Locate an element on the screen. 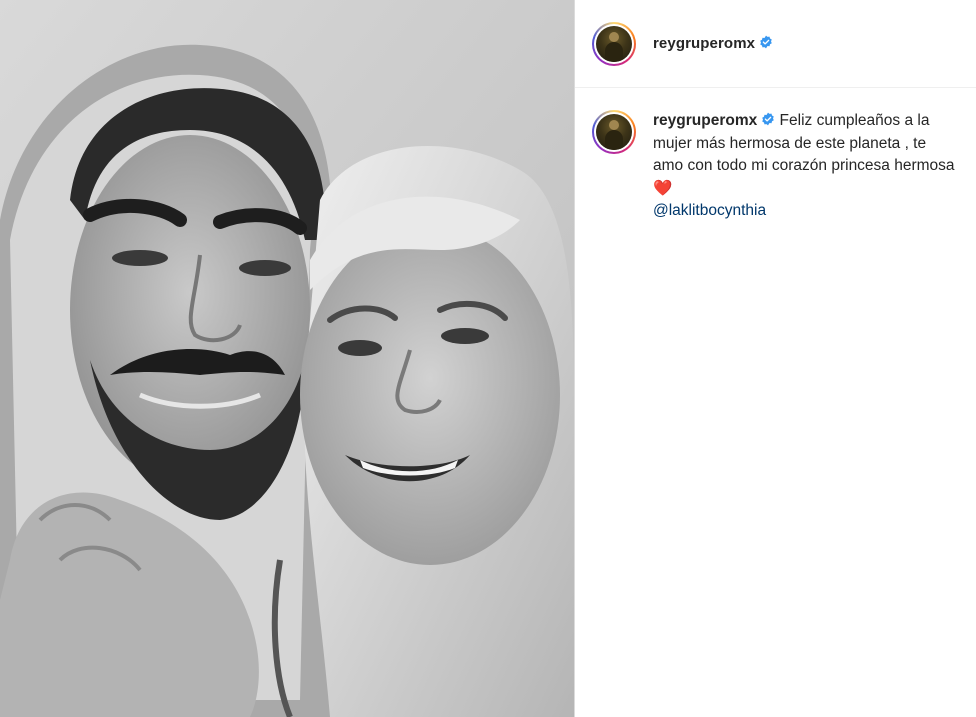 This screenshot has height=717, width=976. caption-mention-link: @laklitbocynthia is located at coordinates (806, 211).